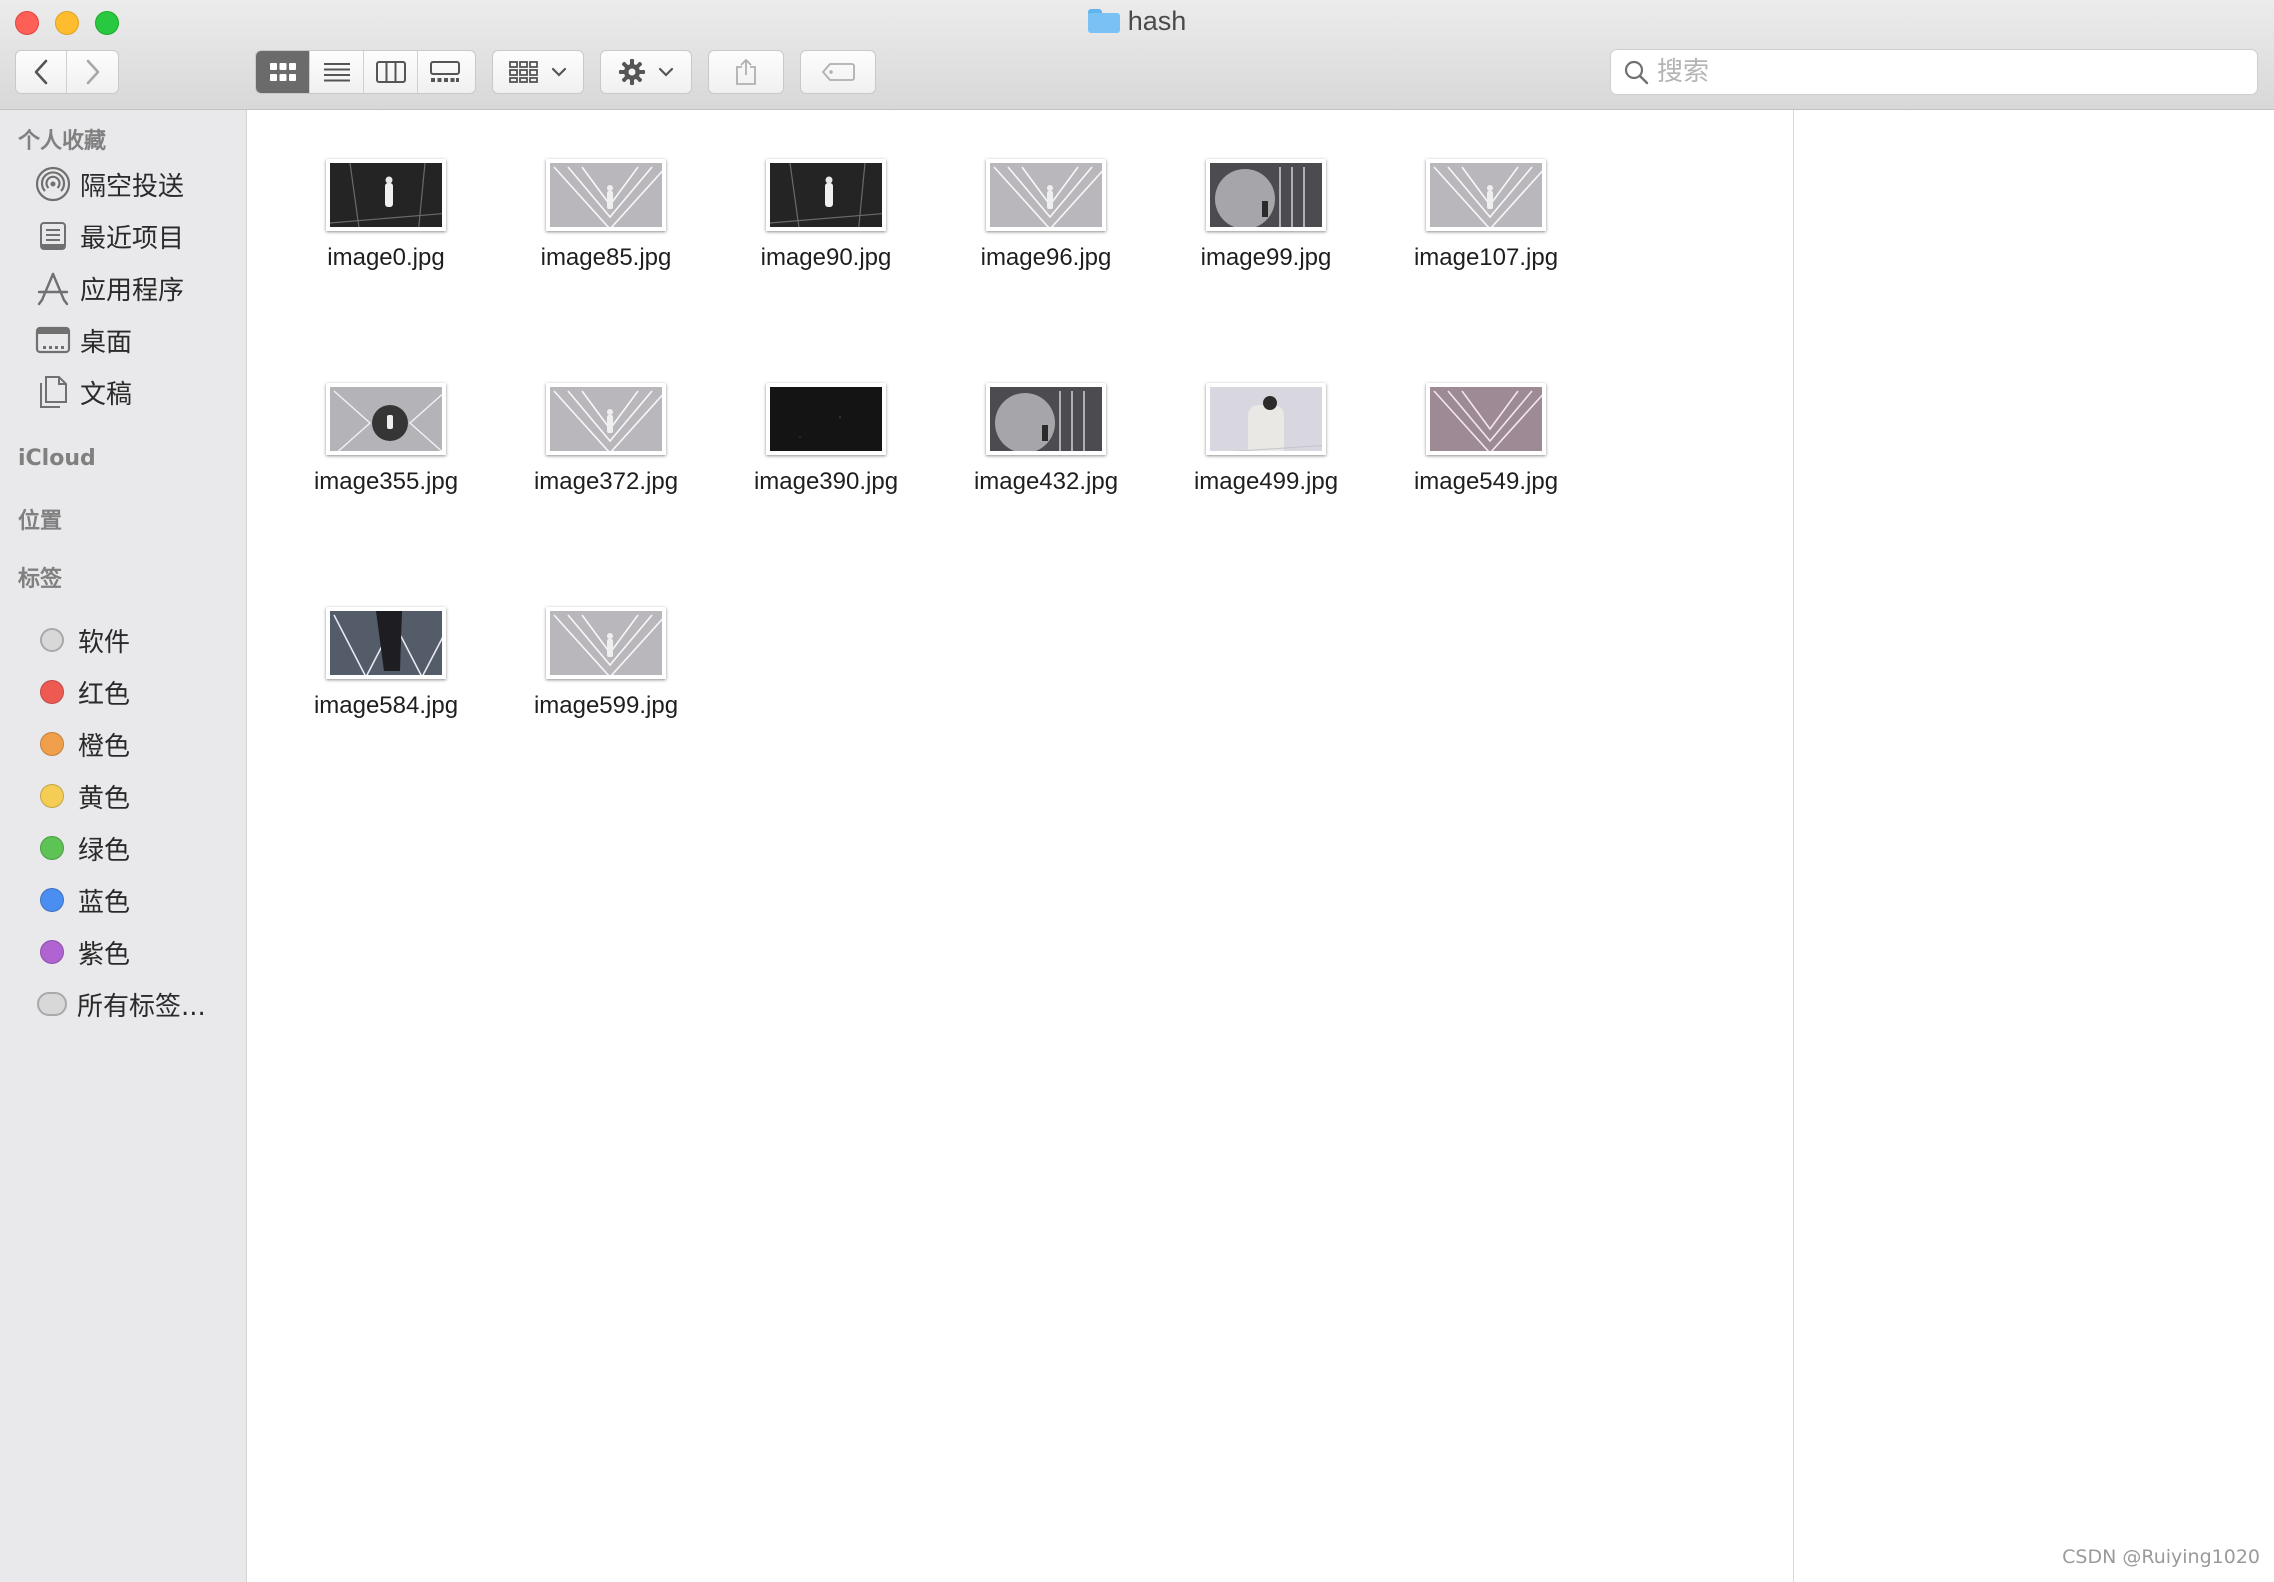 The image size is (2274, 1582). I want to click on list-view-button, so click(337, 72).